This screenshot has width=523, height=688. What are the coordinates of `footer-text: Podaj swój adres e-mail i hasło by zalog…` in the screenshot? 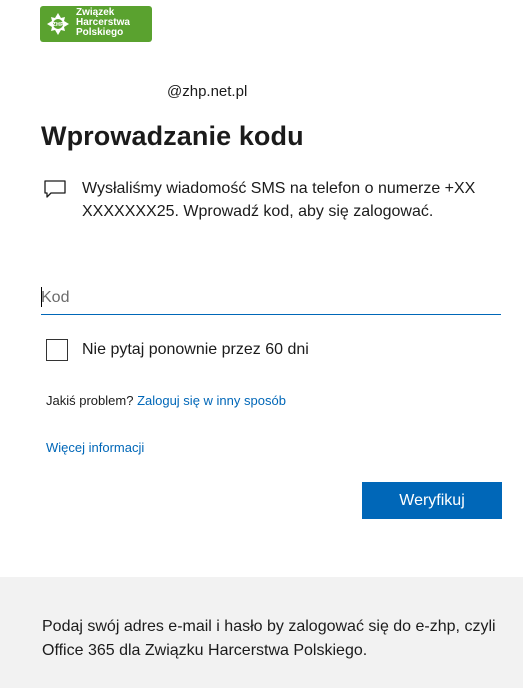 It's located at (269, 638).